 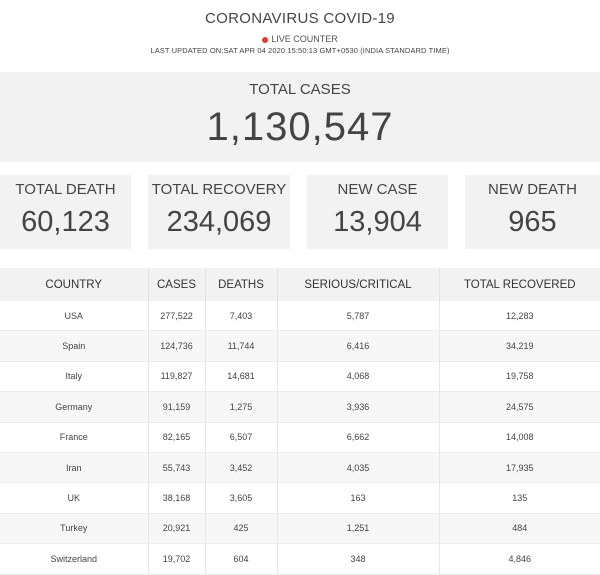 I want to click on cell-cases: 277,522, so click(x=177, y=316).